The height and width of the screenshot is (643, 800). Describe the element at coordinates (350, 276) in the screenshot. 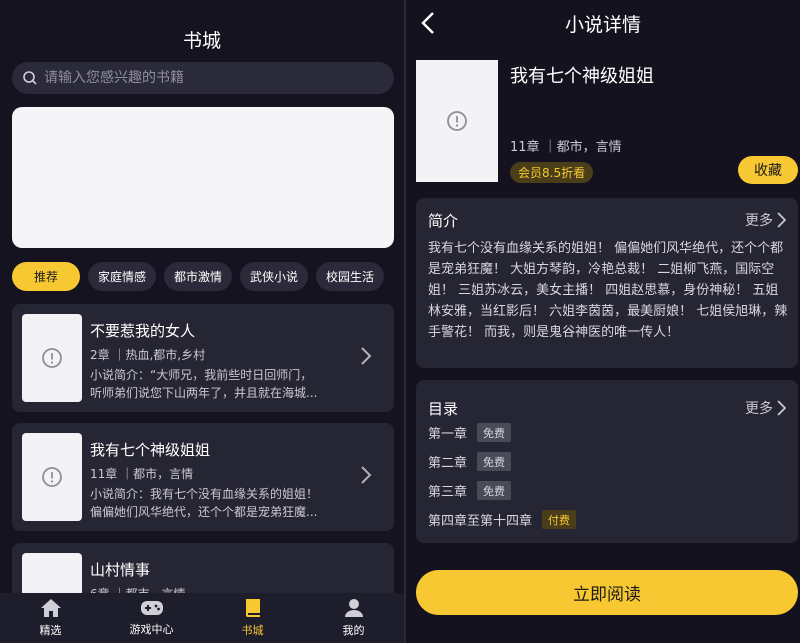

I see `category-chip-campus: 校园生活` at that location.